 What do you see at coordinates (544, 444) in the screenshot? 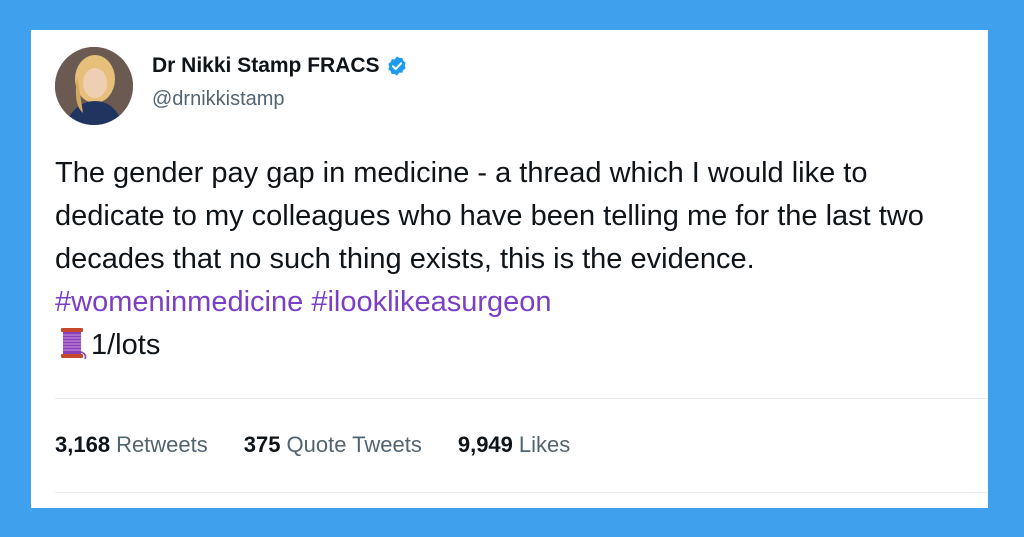
I see `likes-label: Likes` at bounding box center [544, 444].